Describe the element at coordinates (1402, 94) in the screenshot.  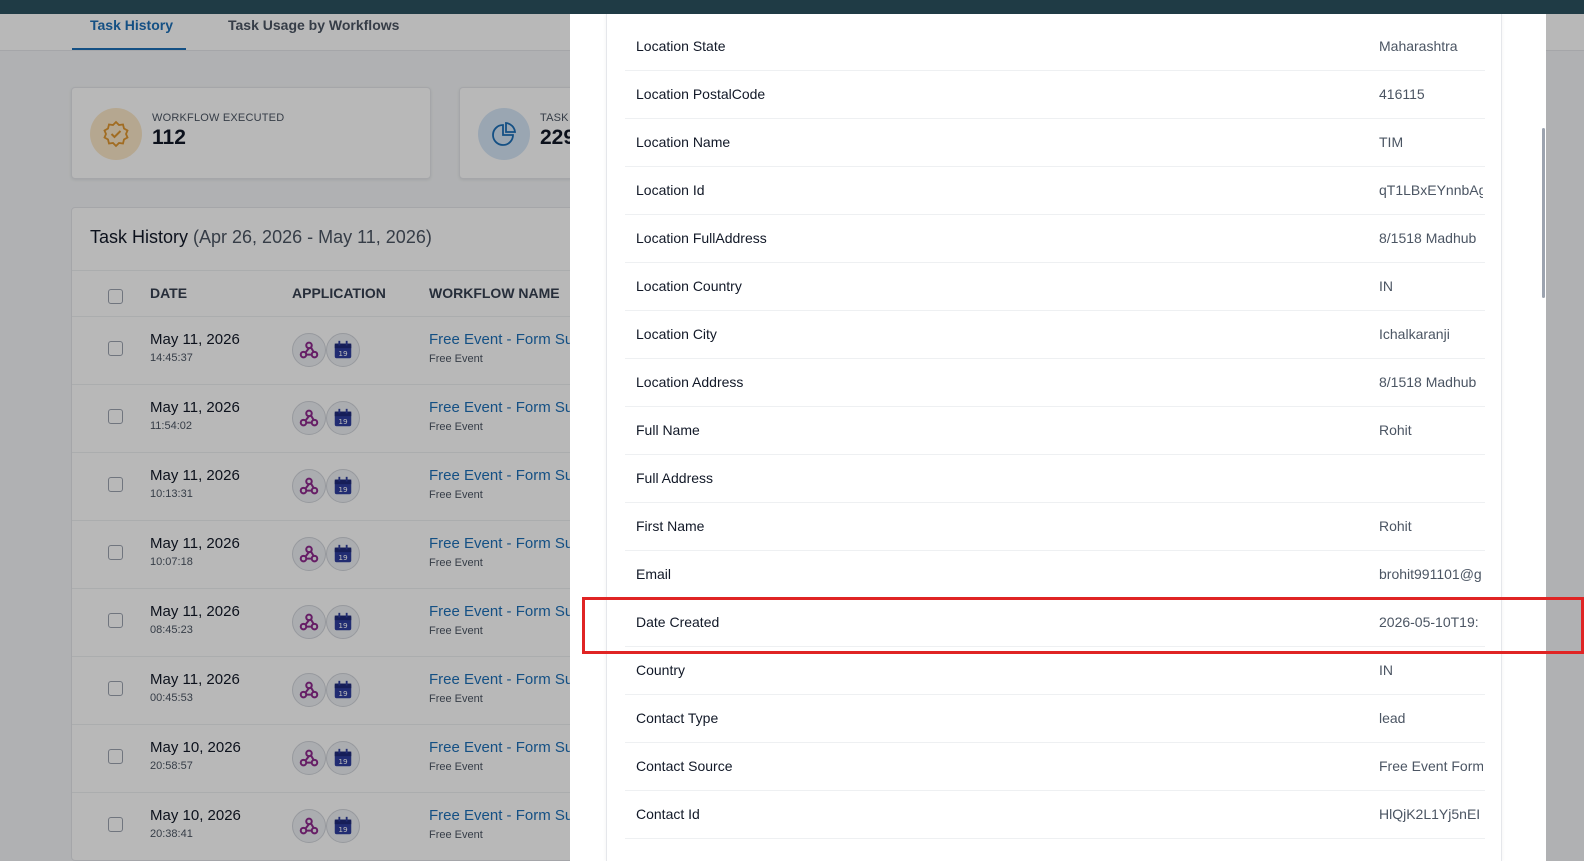
I see `detail-value: 416115` at that location.